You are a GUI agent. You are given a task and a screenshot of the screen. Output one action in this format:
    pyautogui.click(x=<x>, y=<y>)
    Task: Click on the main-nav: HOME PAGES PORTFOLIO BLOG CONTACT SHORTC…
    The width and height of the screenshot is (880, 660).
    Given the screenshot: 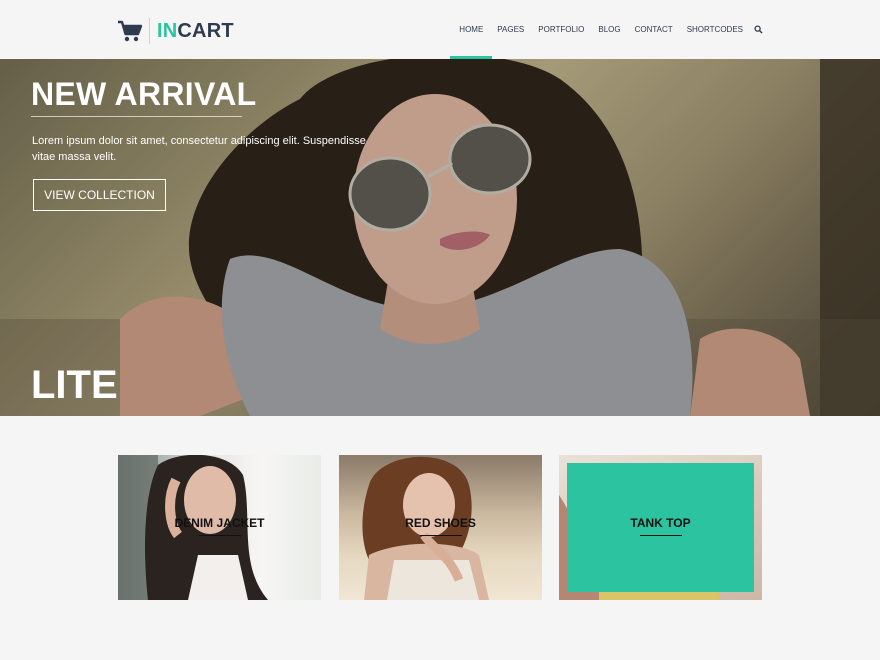 What is the action you would take?
    pyautogui.click(x=606, y=29)
    